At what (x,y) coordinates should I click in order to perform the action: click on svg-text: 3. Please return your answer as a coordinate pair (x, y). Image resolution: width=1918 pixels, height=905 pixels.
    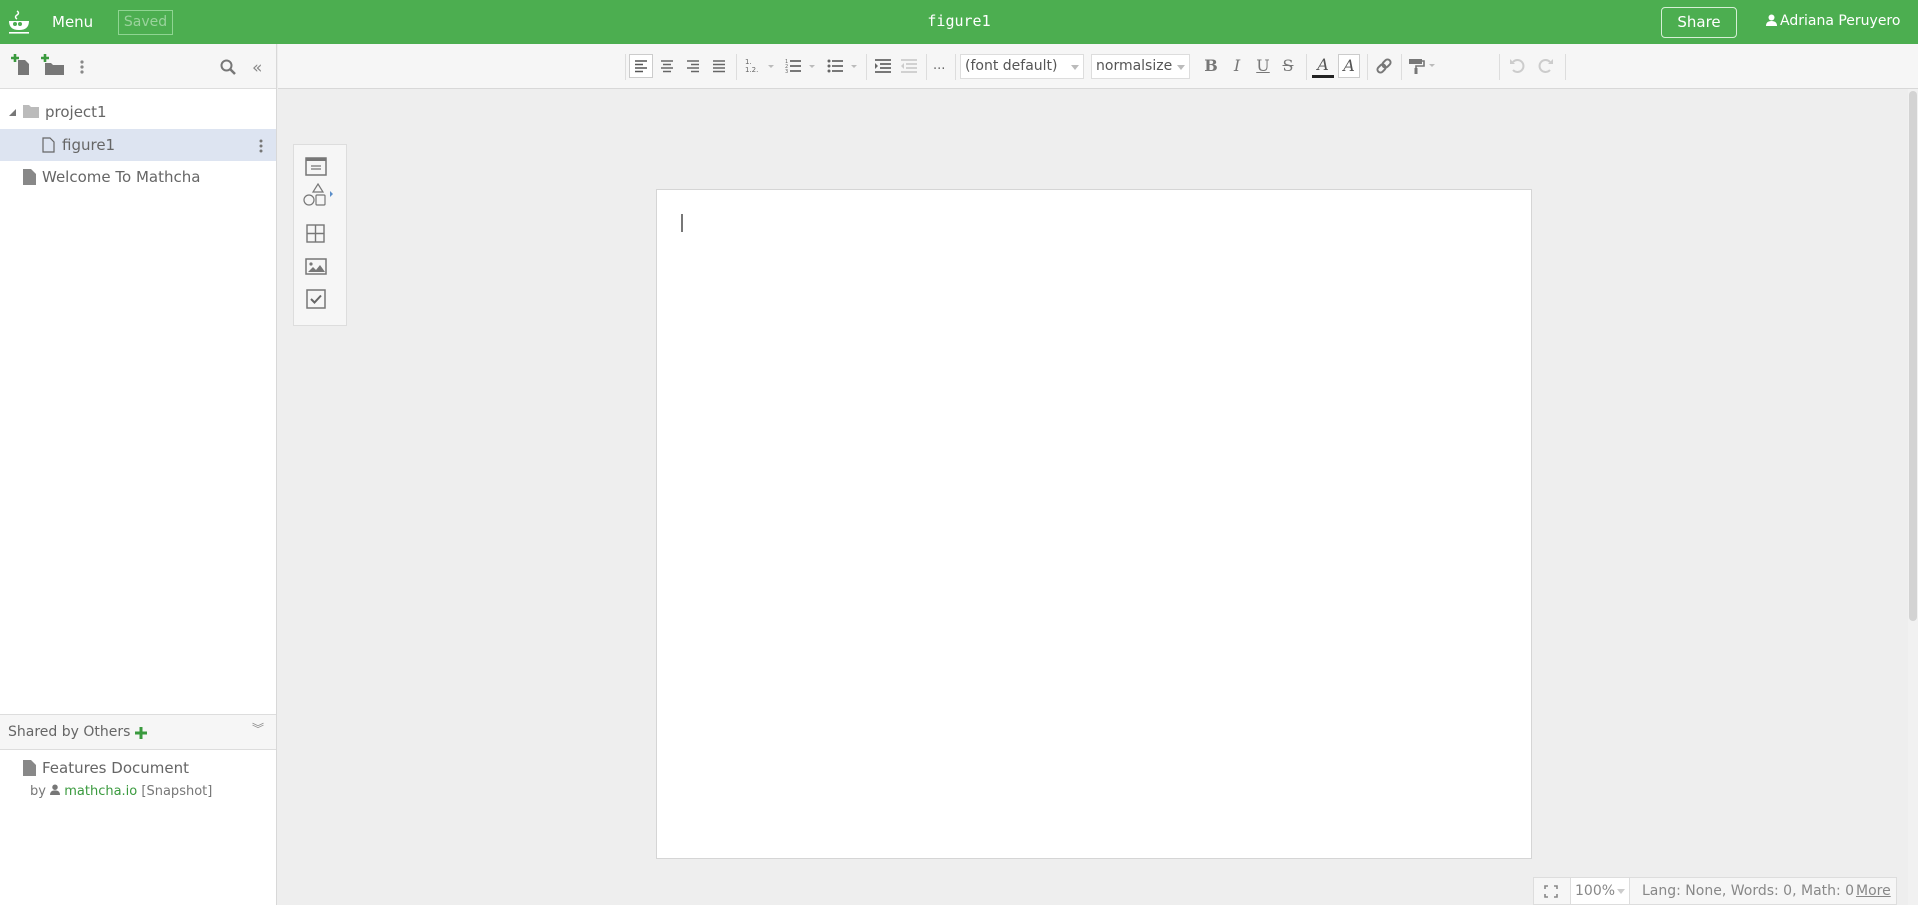
    Looking at the image, I should click on (786, 72).